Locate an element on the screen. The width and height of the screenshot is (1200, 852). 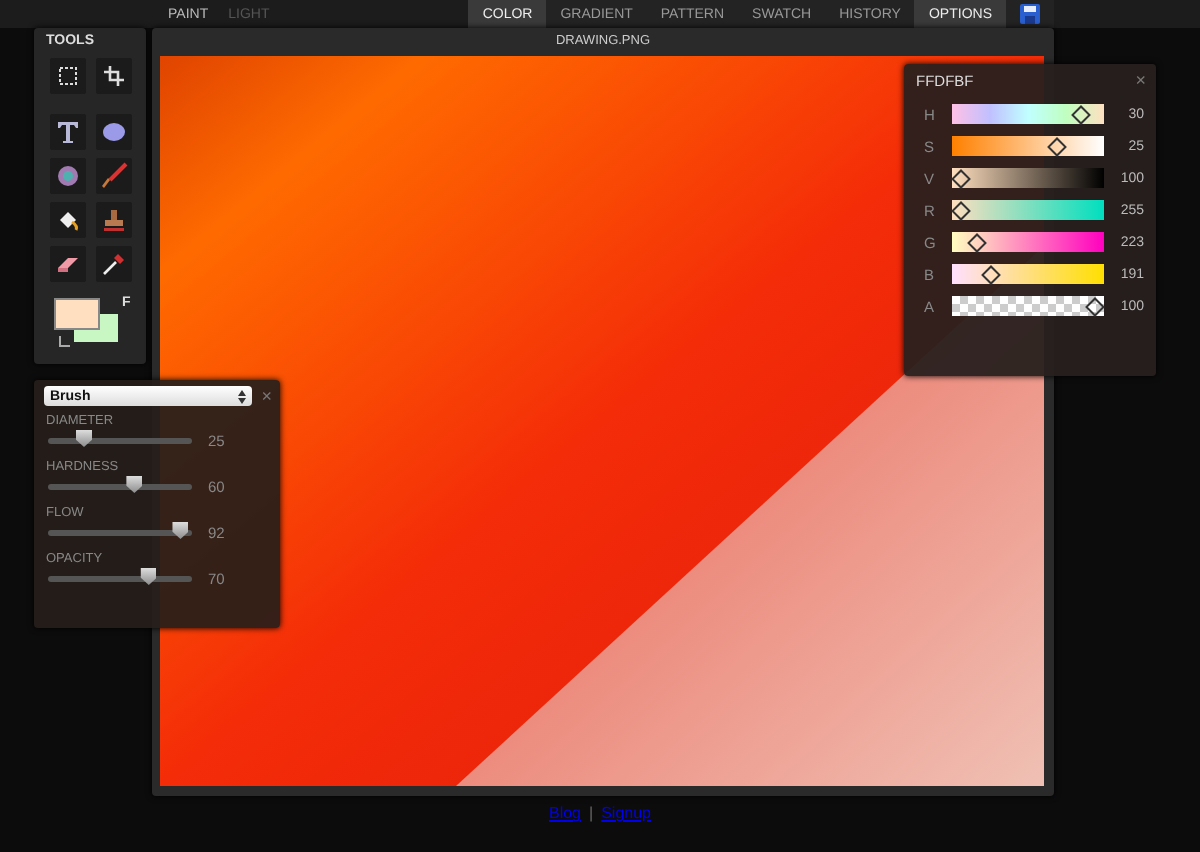
crop-tool is located at coordinates (114, 76).